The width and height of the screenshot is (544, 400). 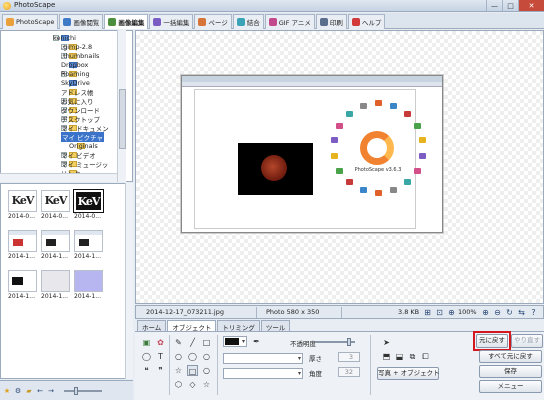 I want to click on quote-icon: ❝, so click(x=146, y=370).